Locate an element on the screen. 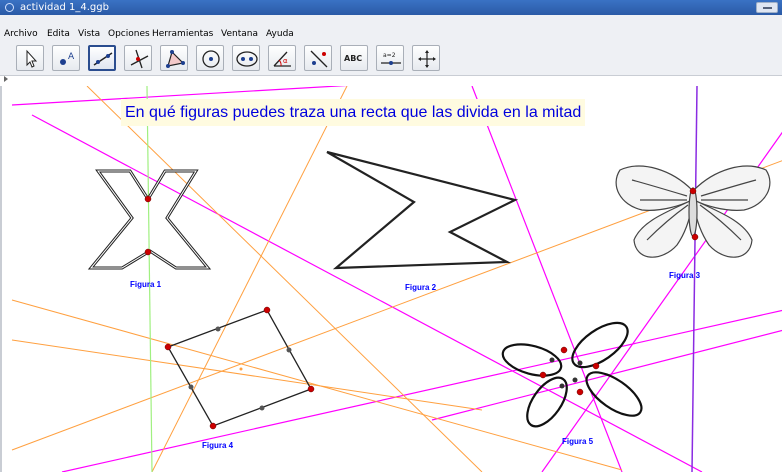 The width and height of the screenshot is (782, 472). line-icon is located at coordinates (103, 59).